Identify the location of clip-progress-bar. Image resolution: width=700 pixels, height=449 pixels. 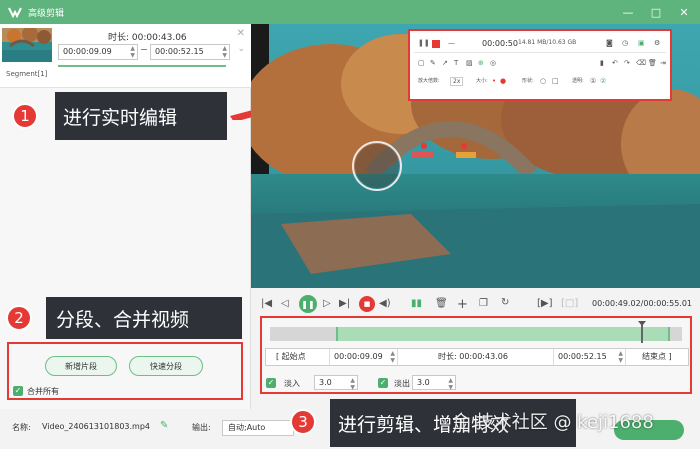
(142, 66).